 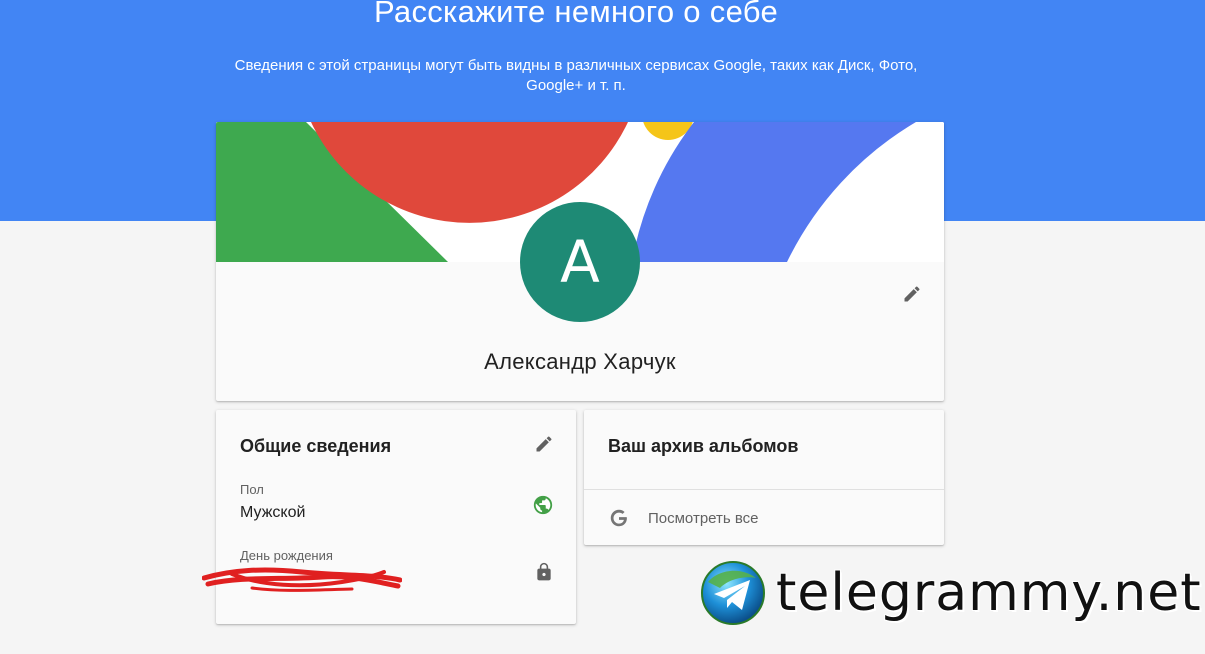 I want to click on general-info-card: Общие сведения Пол Мужской День рождения, so click(x=389, y=517).